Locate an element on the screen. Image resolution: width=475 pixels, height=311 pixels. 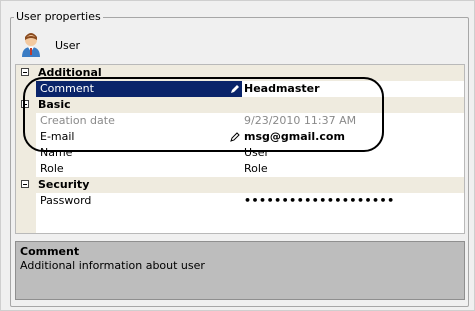
property-value: Role is located at coordinates (256, 168).